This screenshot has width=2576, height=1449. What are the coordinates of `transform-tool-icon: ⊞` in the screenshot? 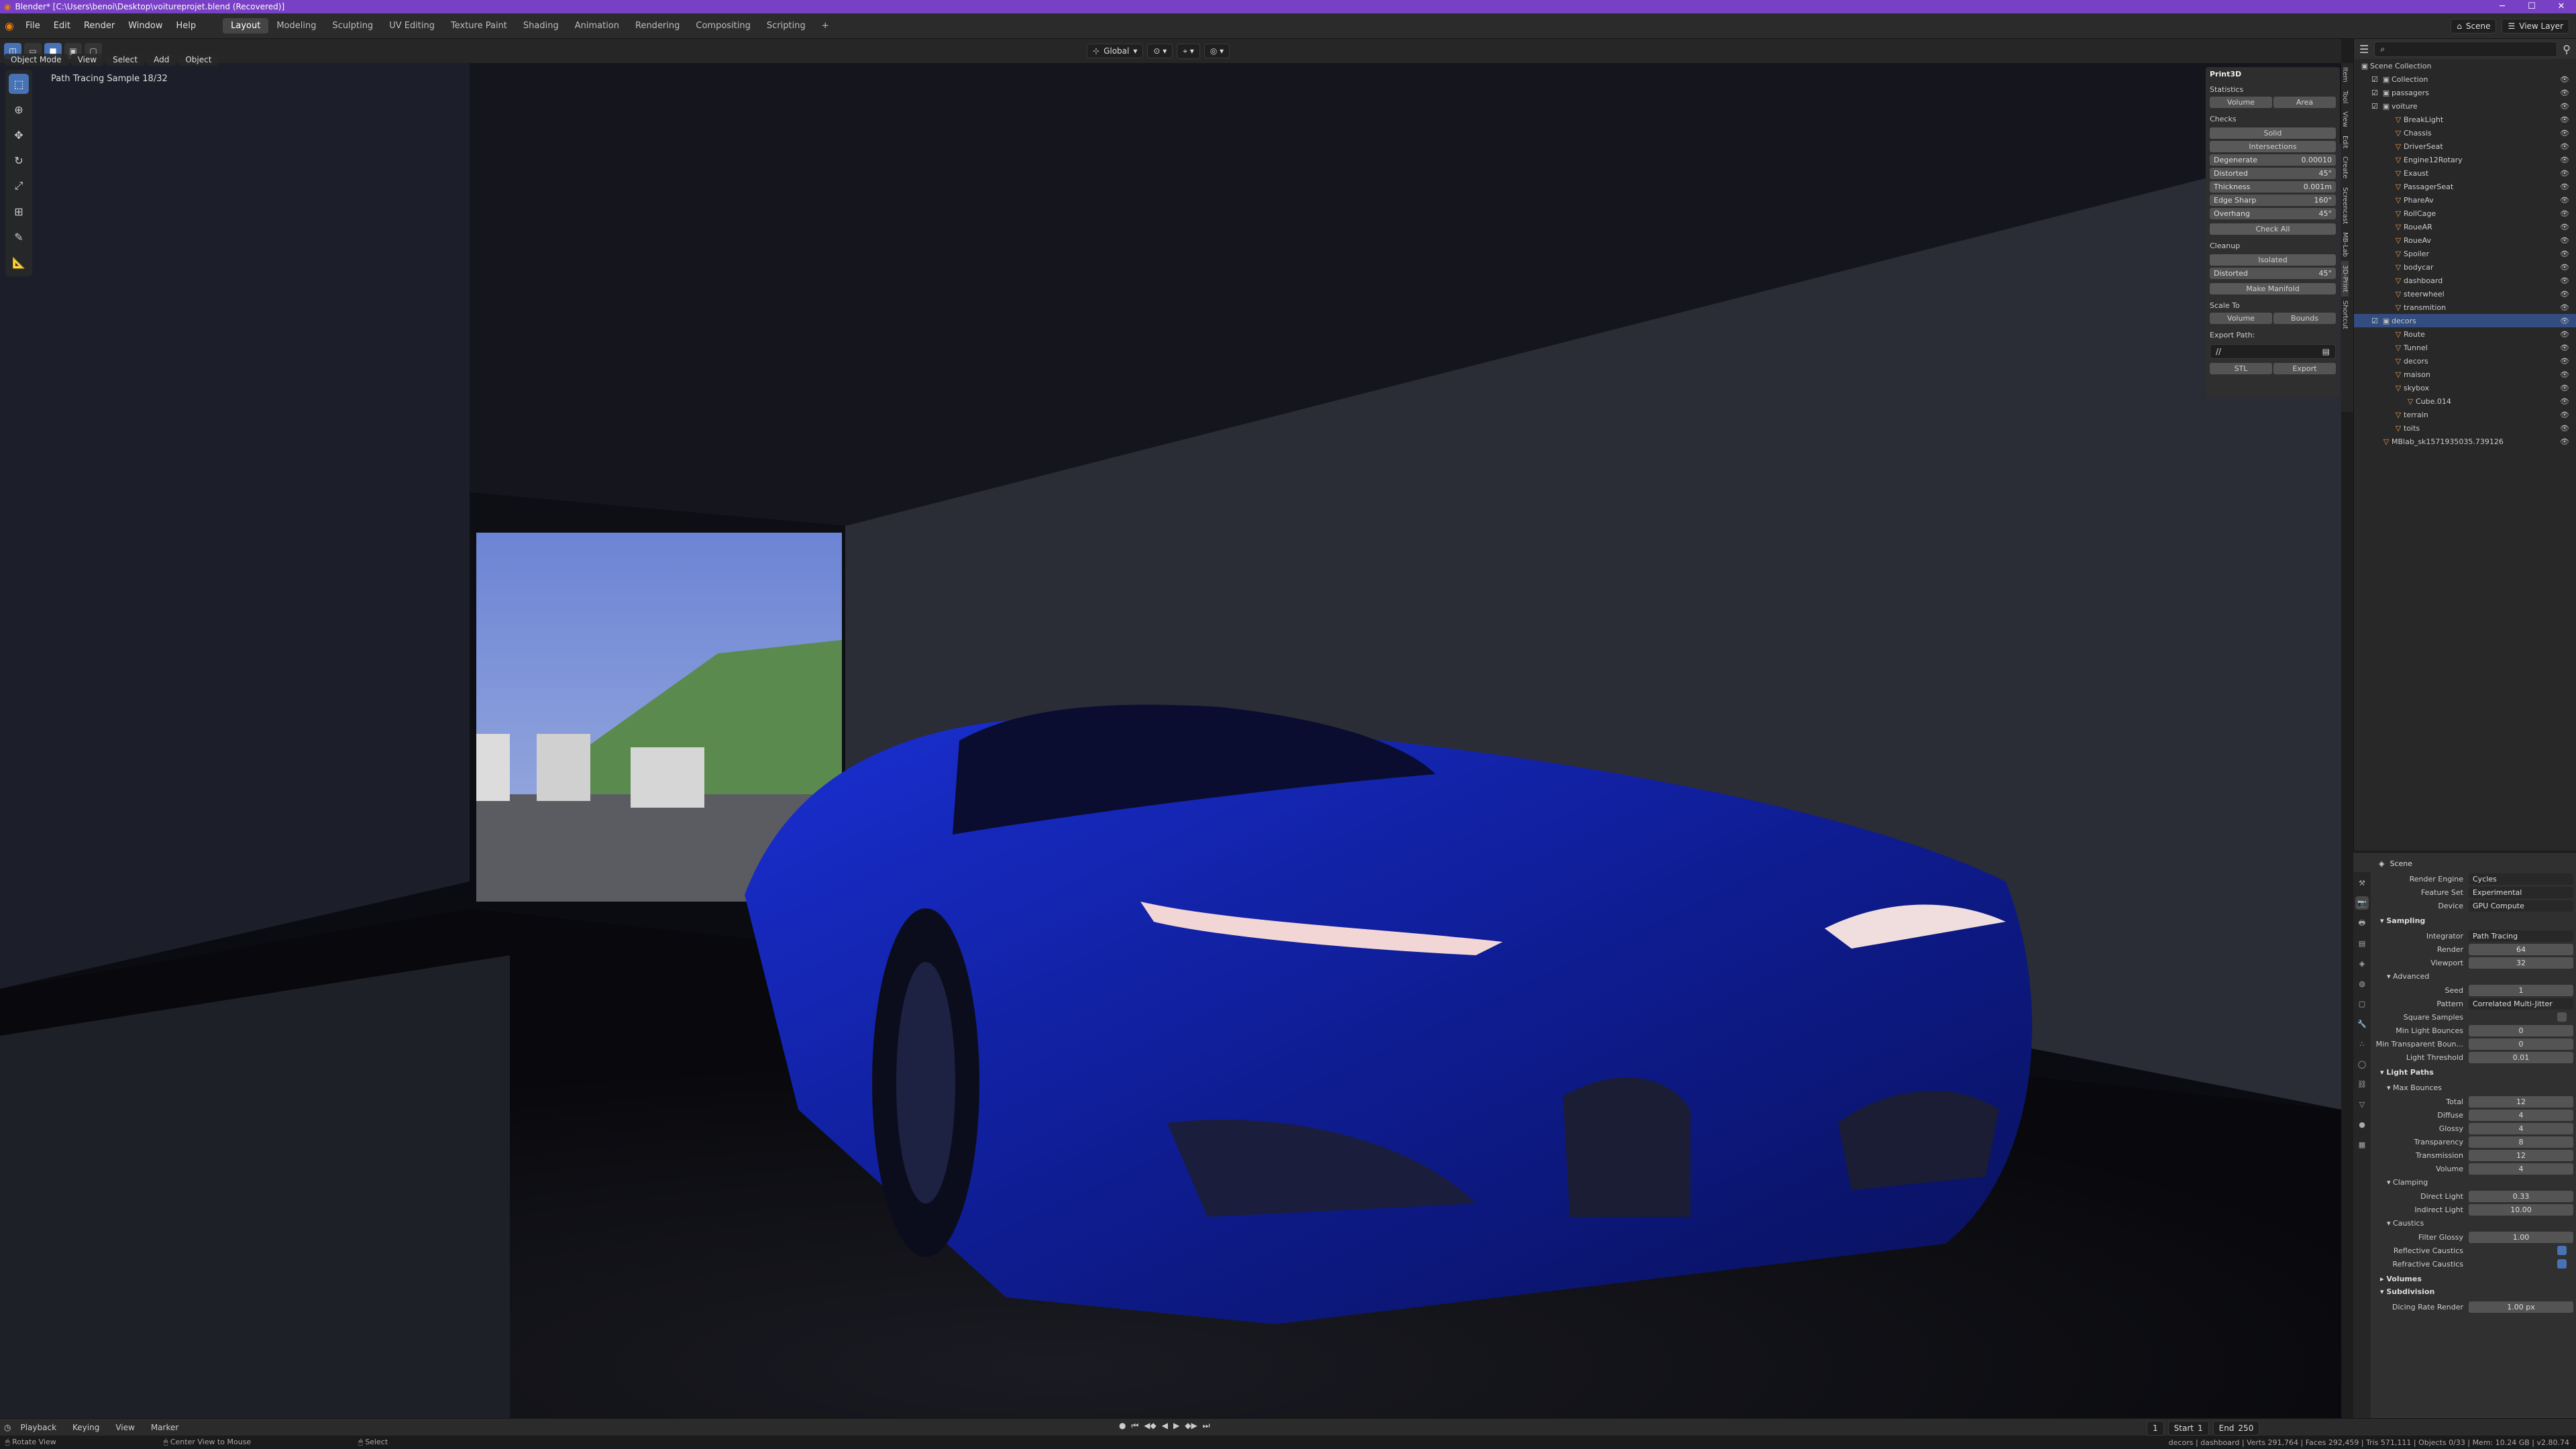 It's located at (19, 211).